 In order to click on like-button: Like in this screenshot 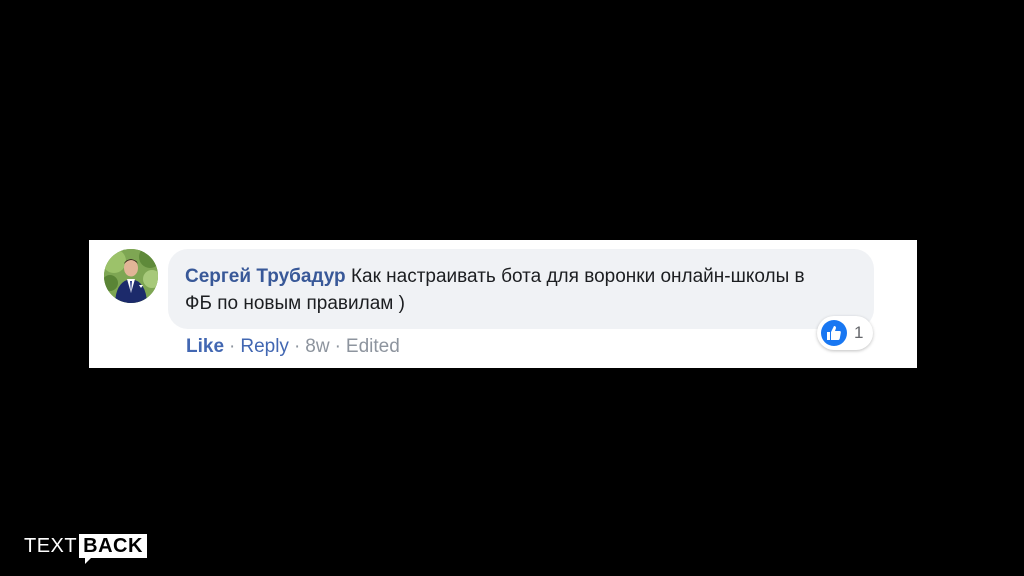, I will do `click(205, 346)`.